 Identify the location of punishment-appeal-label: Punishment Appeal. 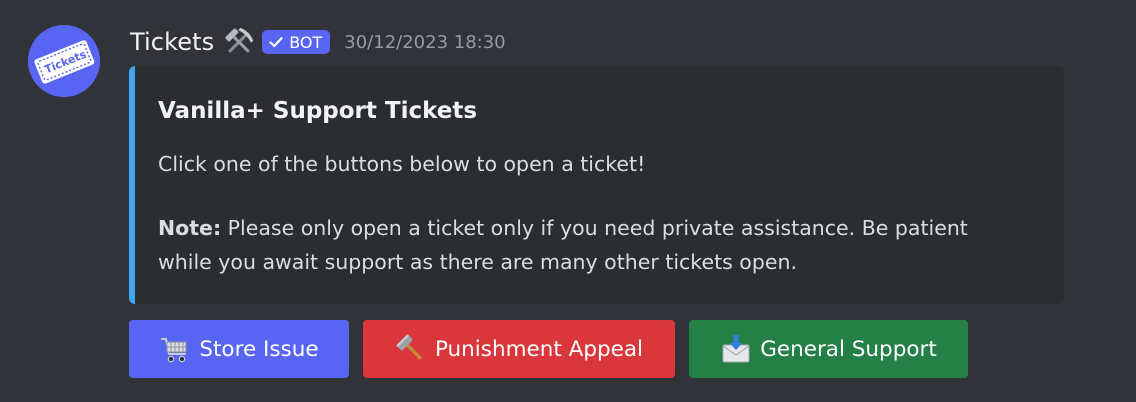
(539, 349).